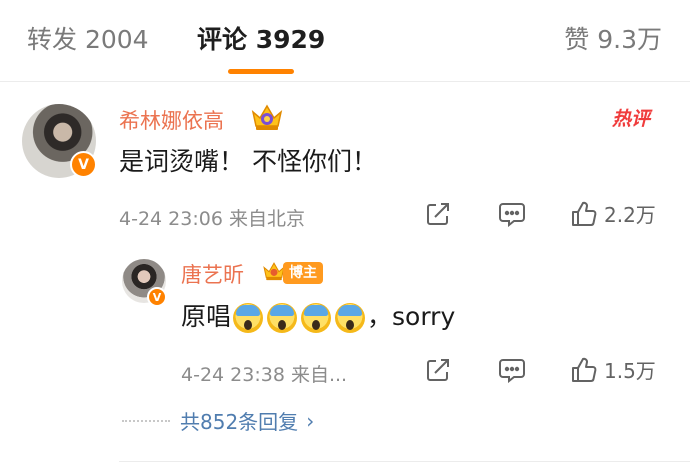  Describe the element at coordinates (88, 40) in the screenshot. I see `tab-repost: 转发 2004` at that location.